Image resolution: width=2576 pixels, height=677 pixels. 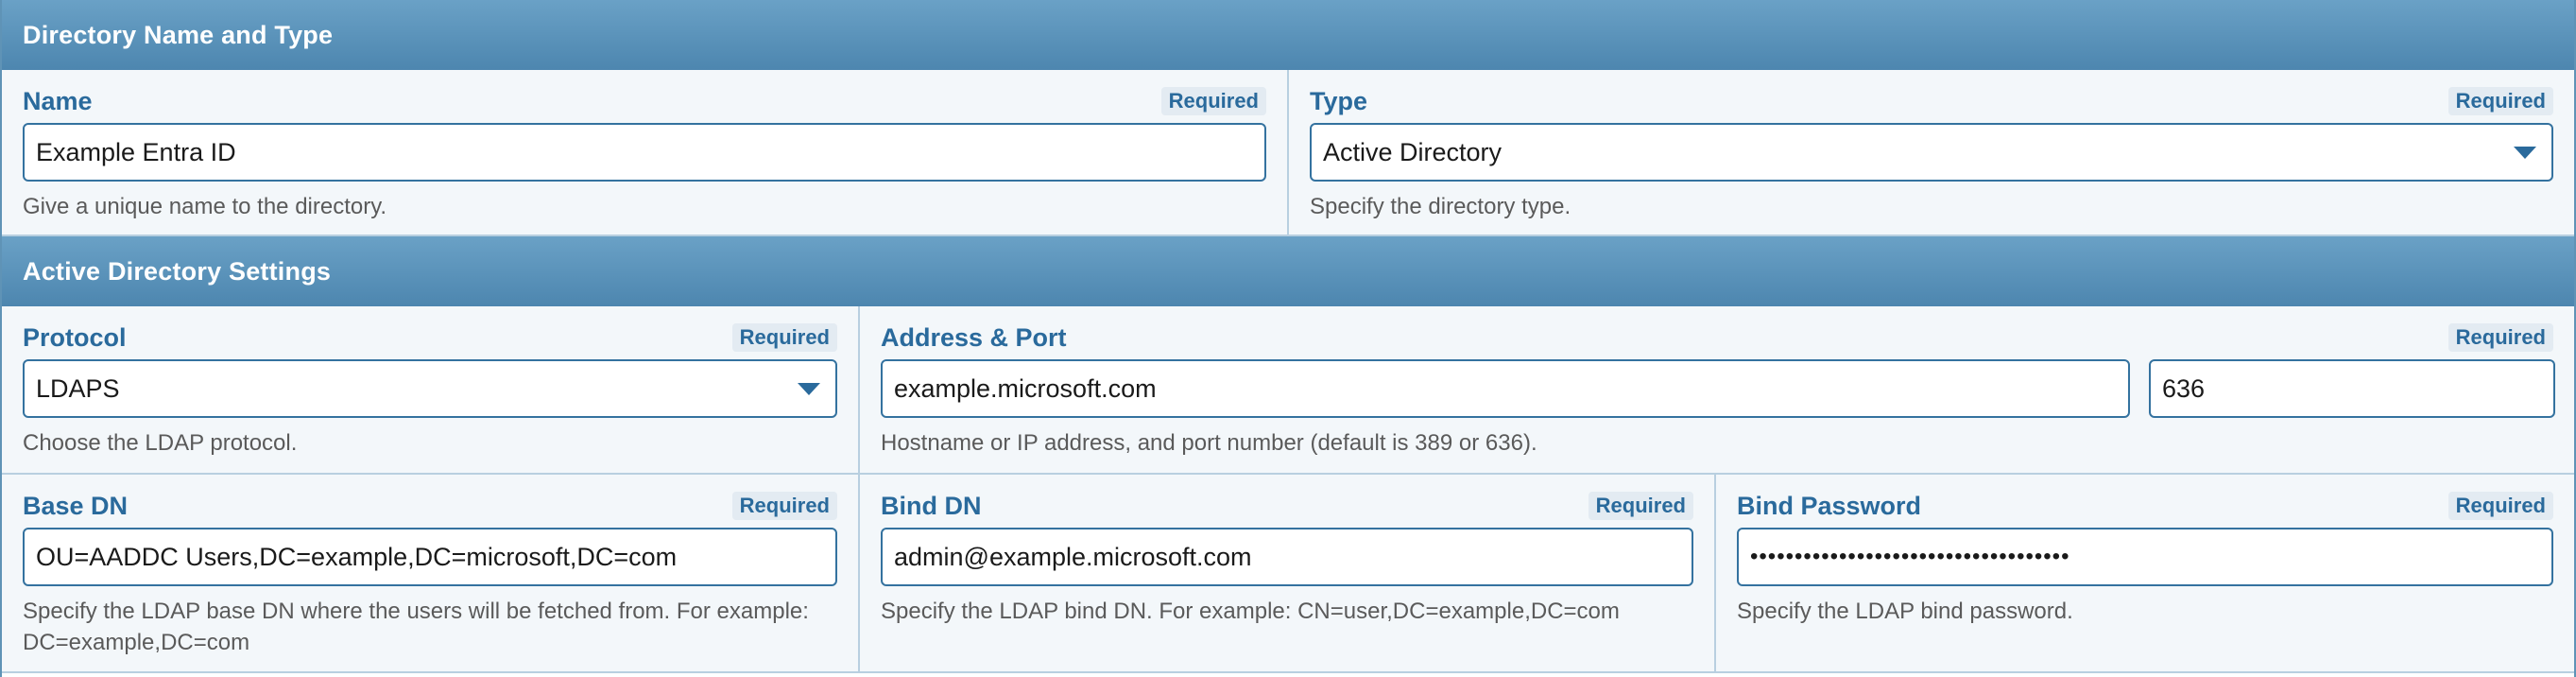 What do you see at coordinates (430, 506) in the screenshot?
I see `field-head: Base DN Required` at bounding box center [430, 506].